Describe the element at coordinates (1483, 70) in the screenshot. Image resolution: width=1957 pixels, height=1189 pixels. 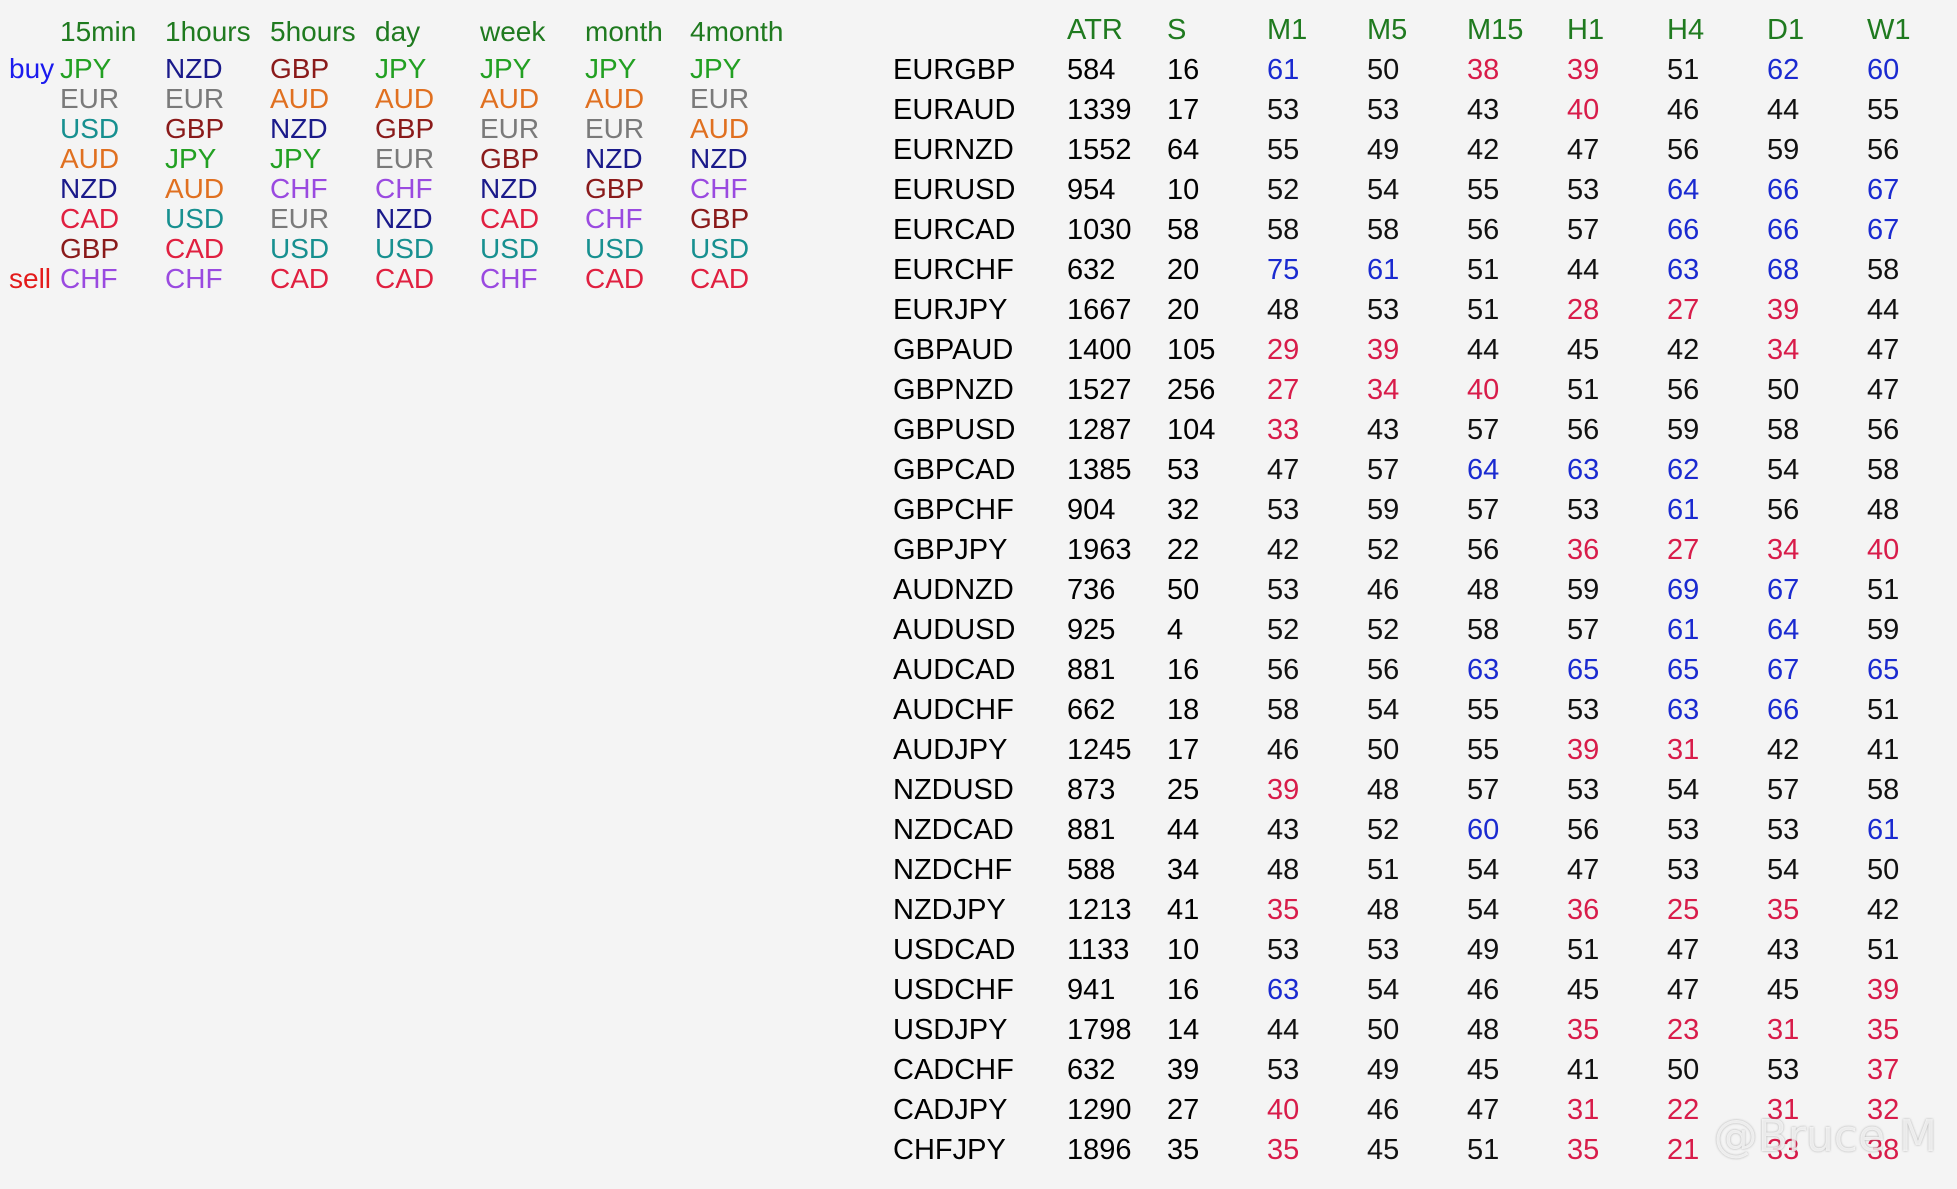
I see `table-cell: 38` at that location.